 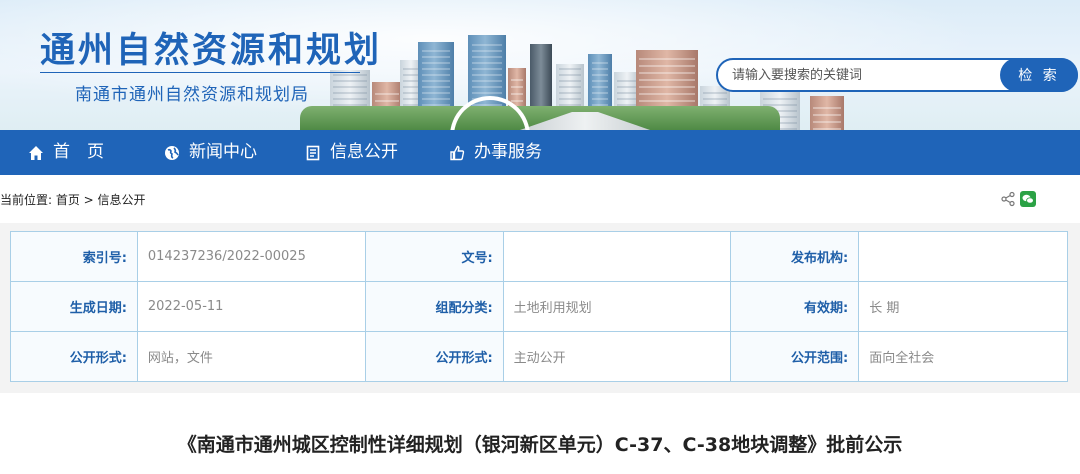 I want to click on thumbs-up-icon, so click(x=457, y=153).